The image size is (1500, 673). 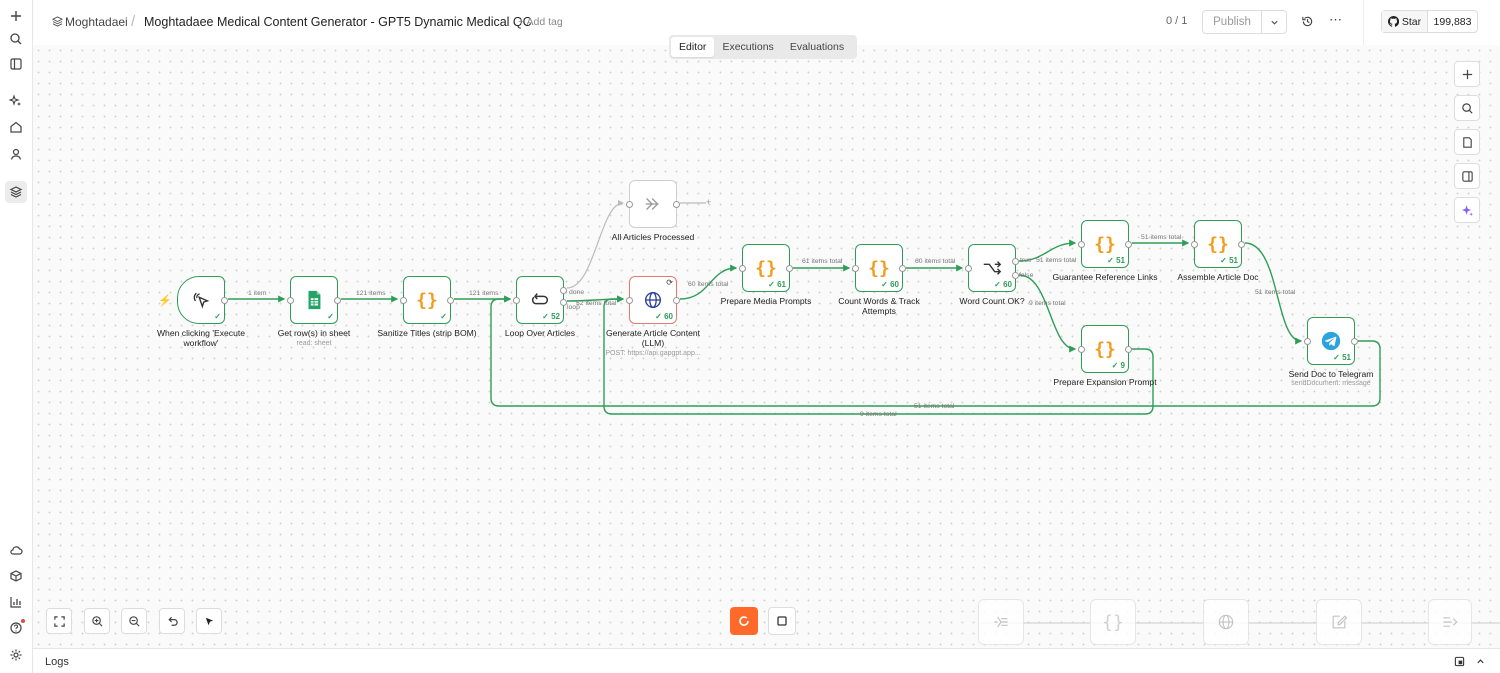 I want to click on settings-gear-icon, so click(x=16, y=655).